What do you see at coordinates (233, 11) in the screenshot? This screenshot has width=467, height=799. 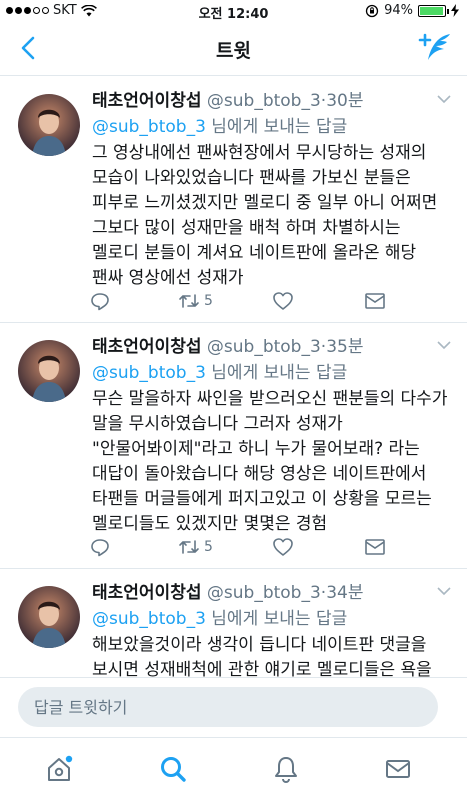 I see `status-bar: SKT 오전 12:40 94%` at bounding box center [233, 11].